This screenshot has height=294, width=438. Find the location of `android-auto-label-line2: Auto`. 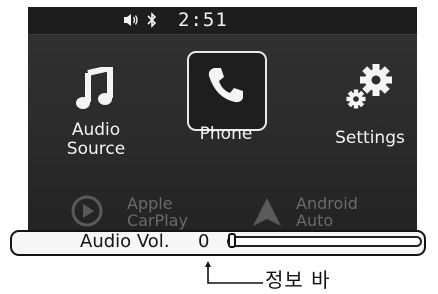

android-auto-label-line2: Auto is located at coordinates (315, 220).